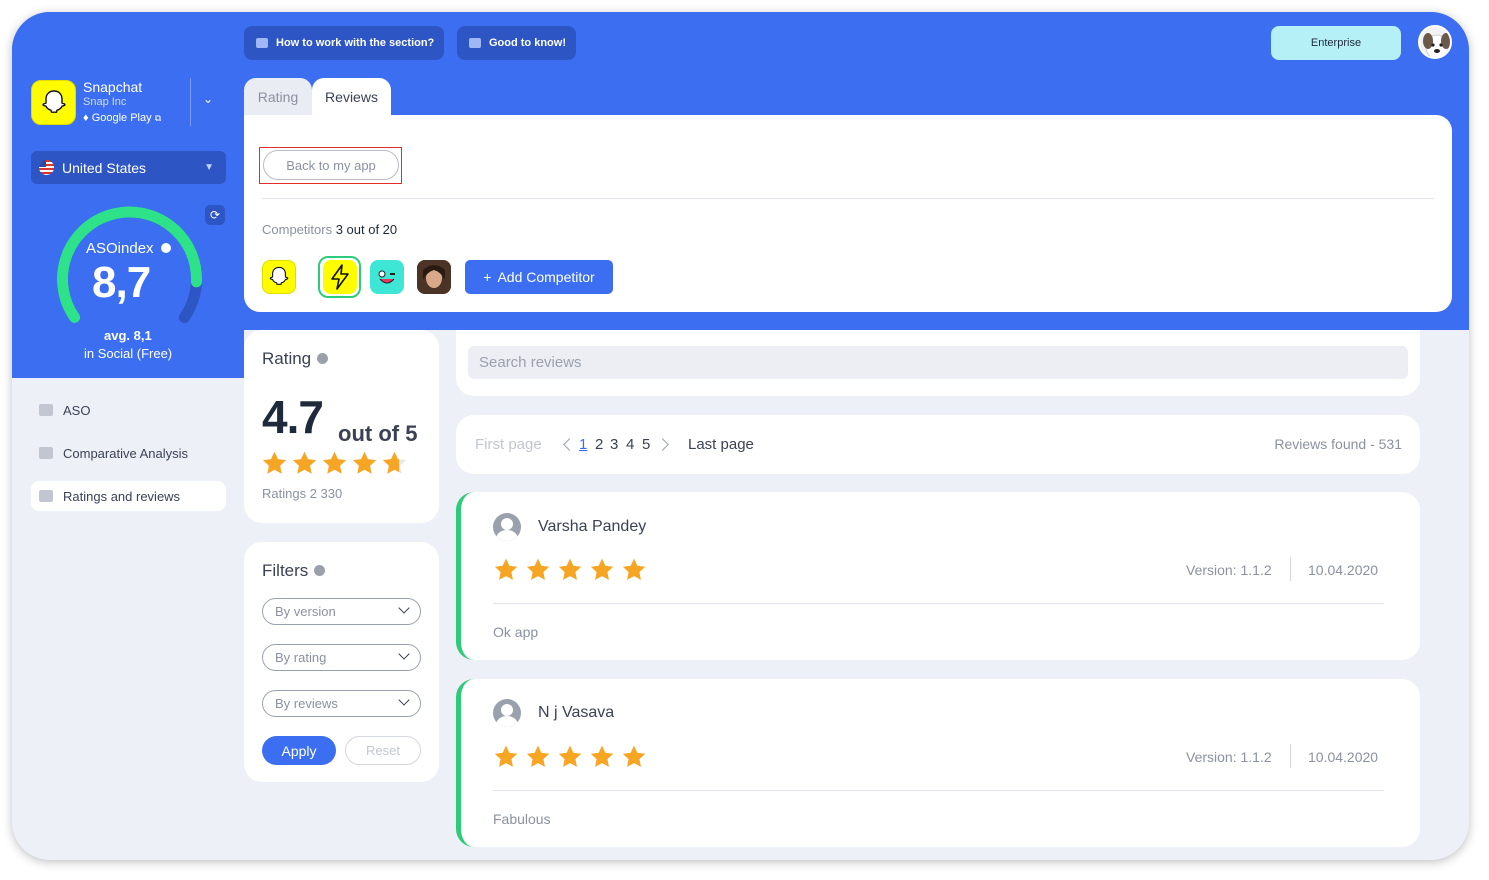 The image size is (1489, 880). Describe the element at coordinates (128, 496) in the screenshot. I see `sidebar-item-ratings-and-reviews: Ratings and reviews` at that location.